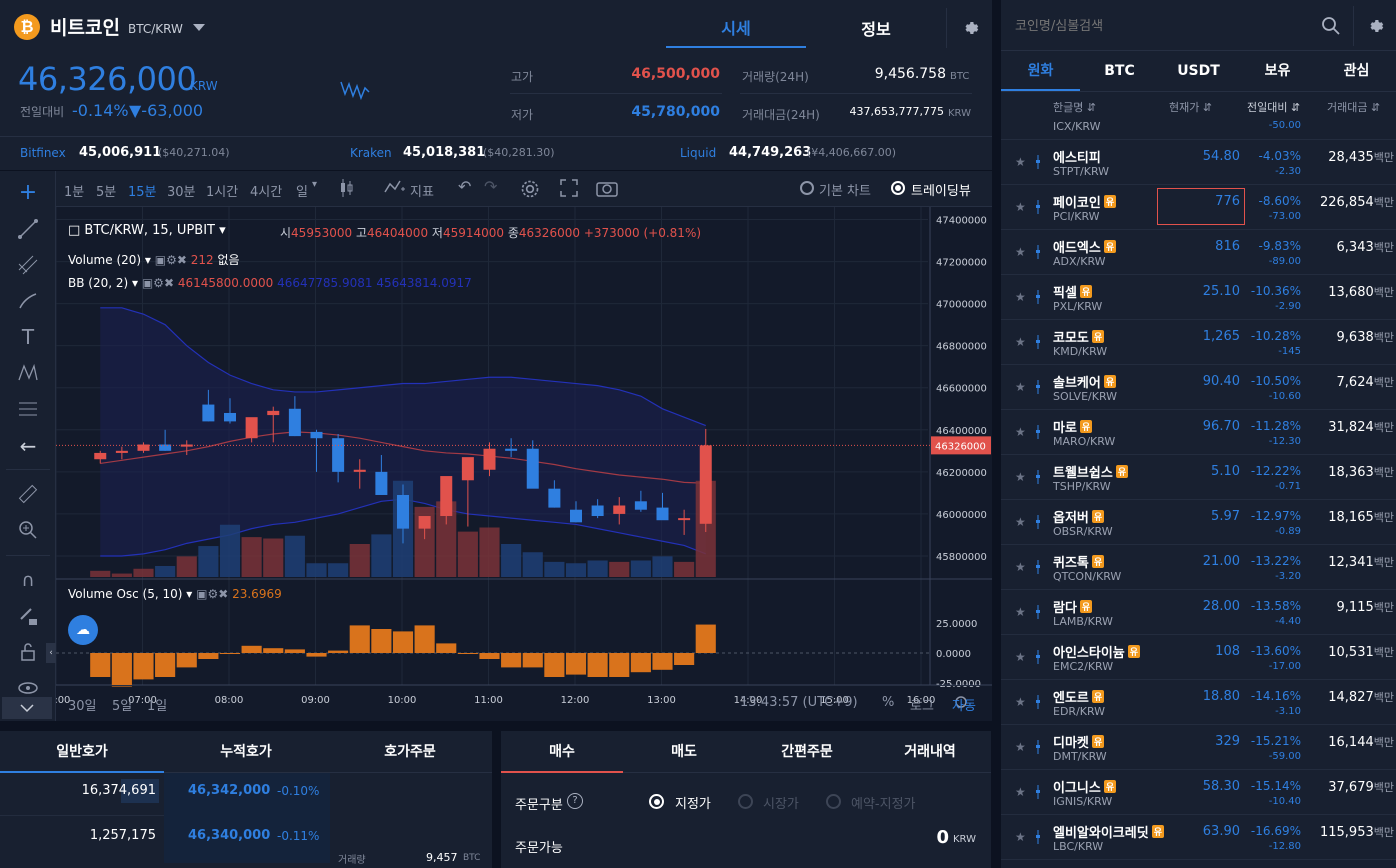 Image resolution: width=1396 pixels, height=868 pixels. Describe the element at coordinates (1198, 612) in the screenshot. I see `table-row: ★ 람다 유 LAMB/KRW 28.00 -13.58% -4.40 9,115백만` at that location.